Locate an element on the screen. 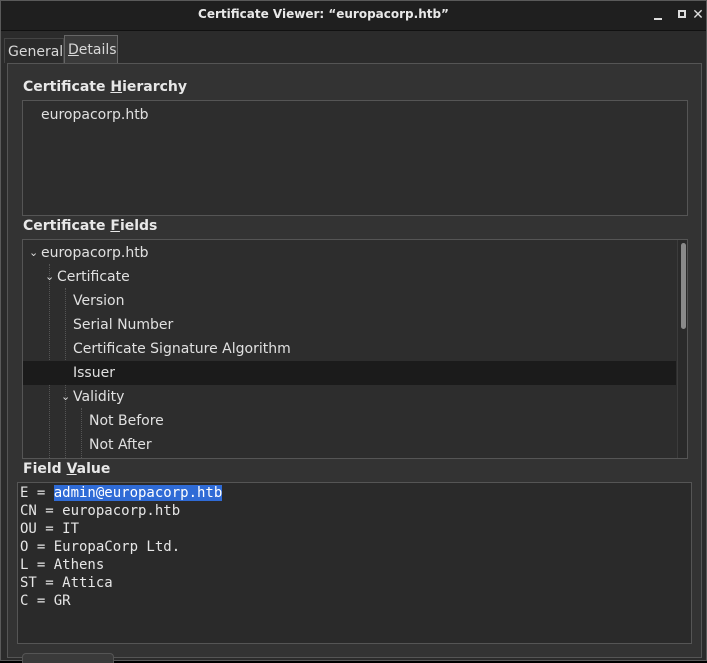 This screenshot has height=663, width=707. tree-row: Not After is located at coordinates (349, 445).